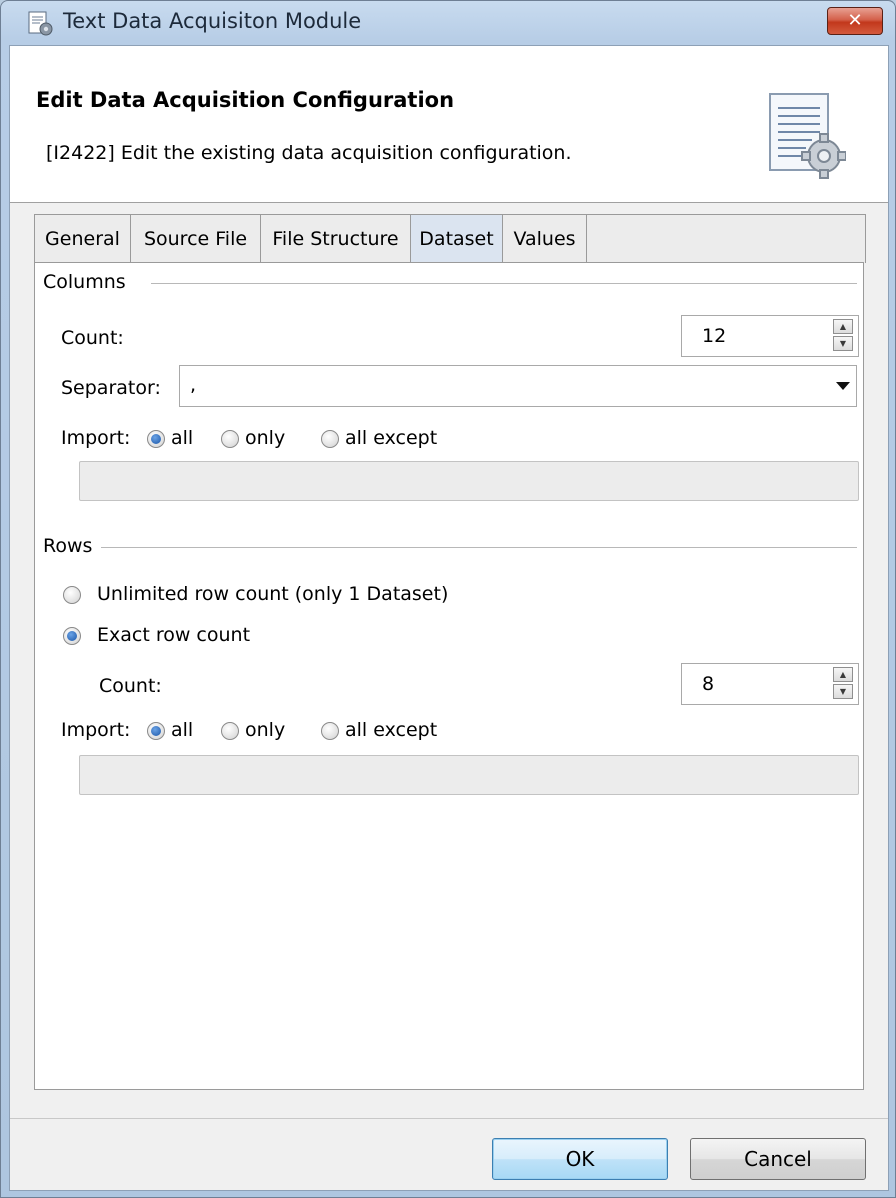  I want to click on rows-import-label: Import:, so click(96, 730).